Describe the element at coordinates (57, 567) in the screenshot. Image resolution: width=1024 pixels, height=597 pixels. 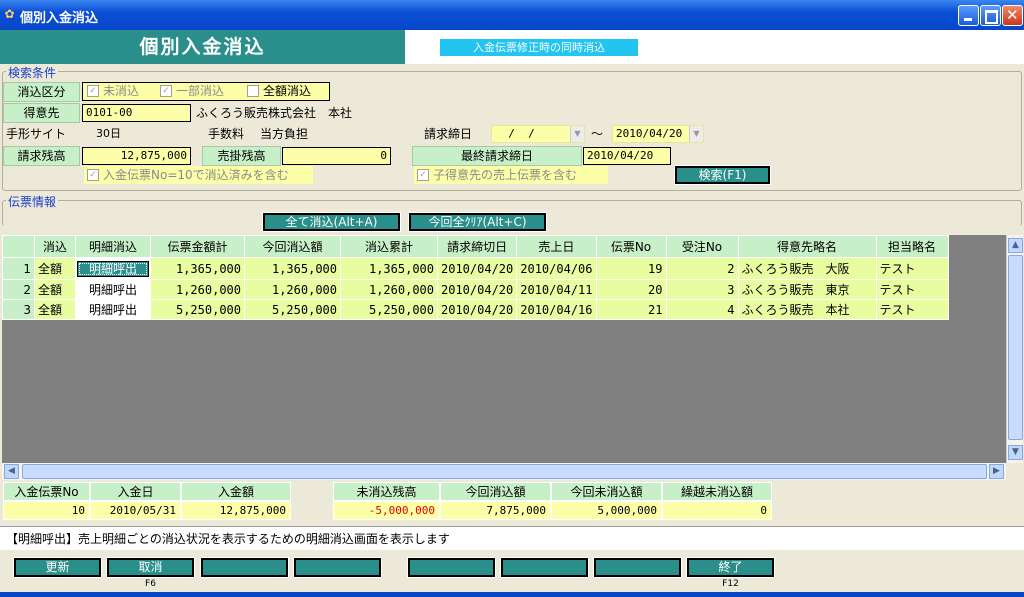
I see `update-button: 更新` at that location.